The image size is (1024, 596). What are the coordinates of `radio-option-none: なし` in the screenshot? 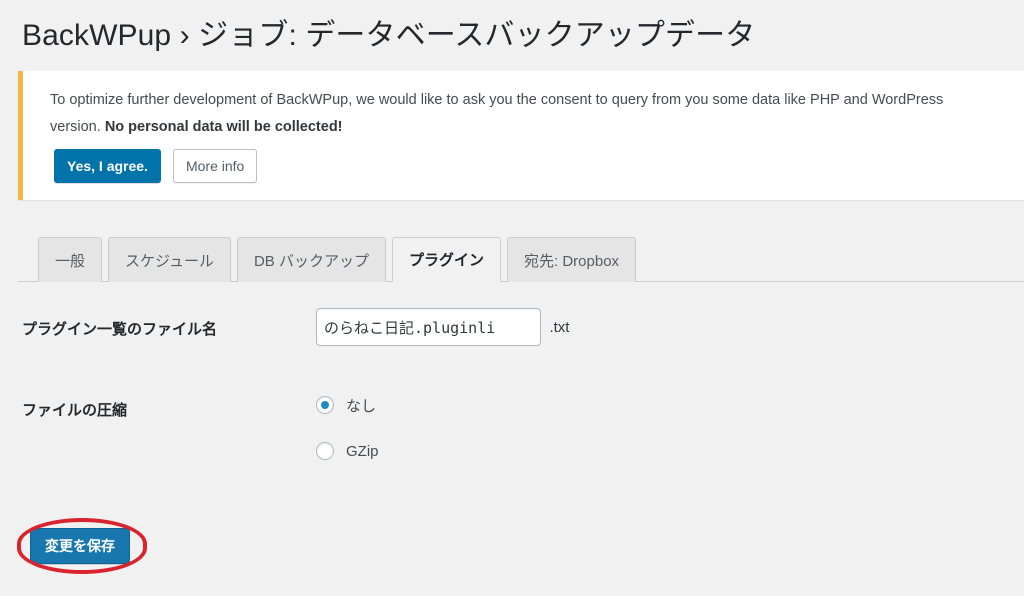 It's located at (347, 405).